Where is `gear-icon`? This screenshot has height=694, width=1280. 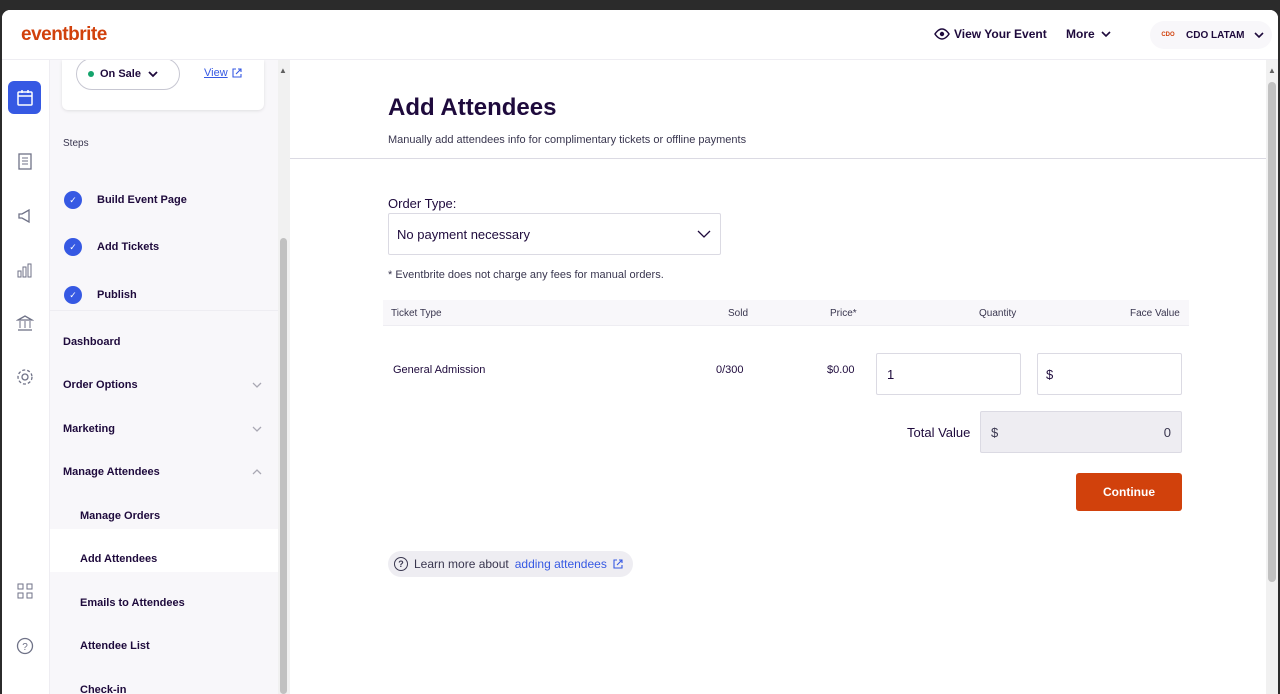 gear-icon is located at coordinates (25, 377).